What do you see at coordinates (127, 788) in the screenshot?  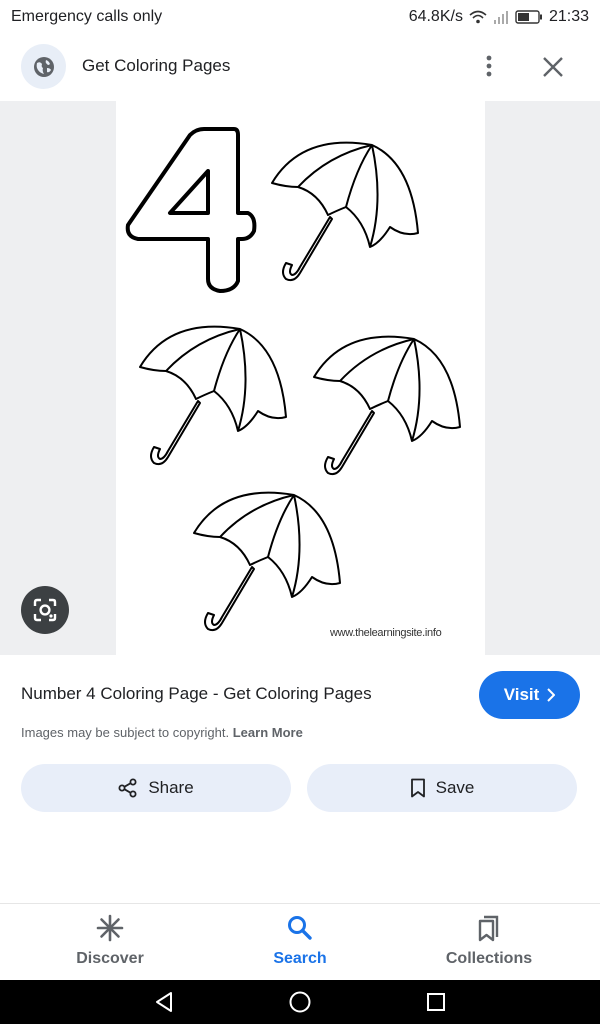 I see `share-icon` at bounding box center [127, 788].